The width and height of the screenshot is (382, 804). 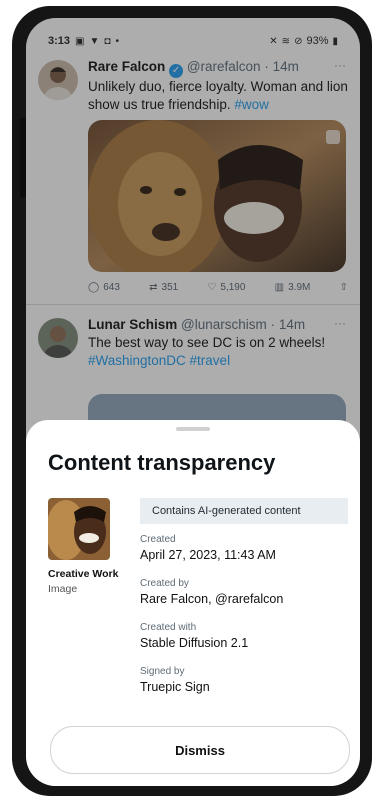 I want to click on sheet-title: Content transparency, so click(x=162, y=462).